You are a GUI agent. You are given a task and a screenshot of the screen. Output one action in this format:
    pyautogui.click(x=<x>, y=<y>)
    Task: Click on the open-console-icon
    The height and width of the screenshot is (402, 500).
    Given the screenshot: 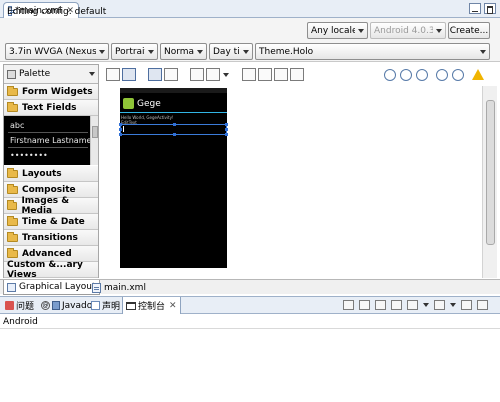 What is the action you would take?
    pyautogui.click(x=439, y=305)
    